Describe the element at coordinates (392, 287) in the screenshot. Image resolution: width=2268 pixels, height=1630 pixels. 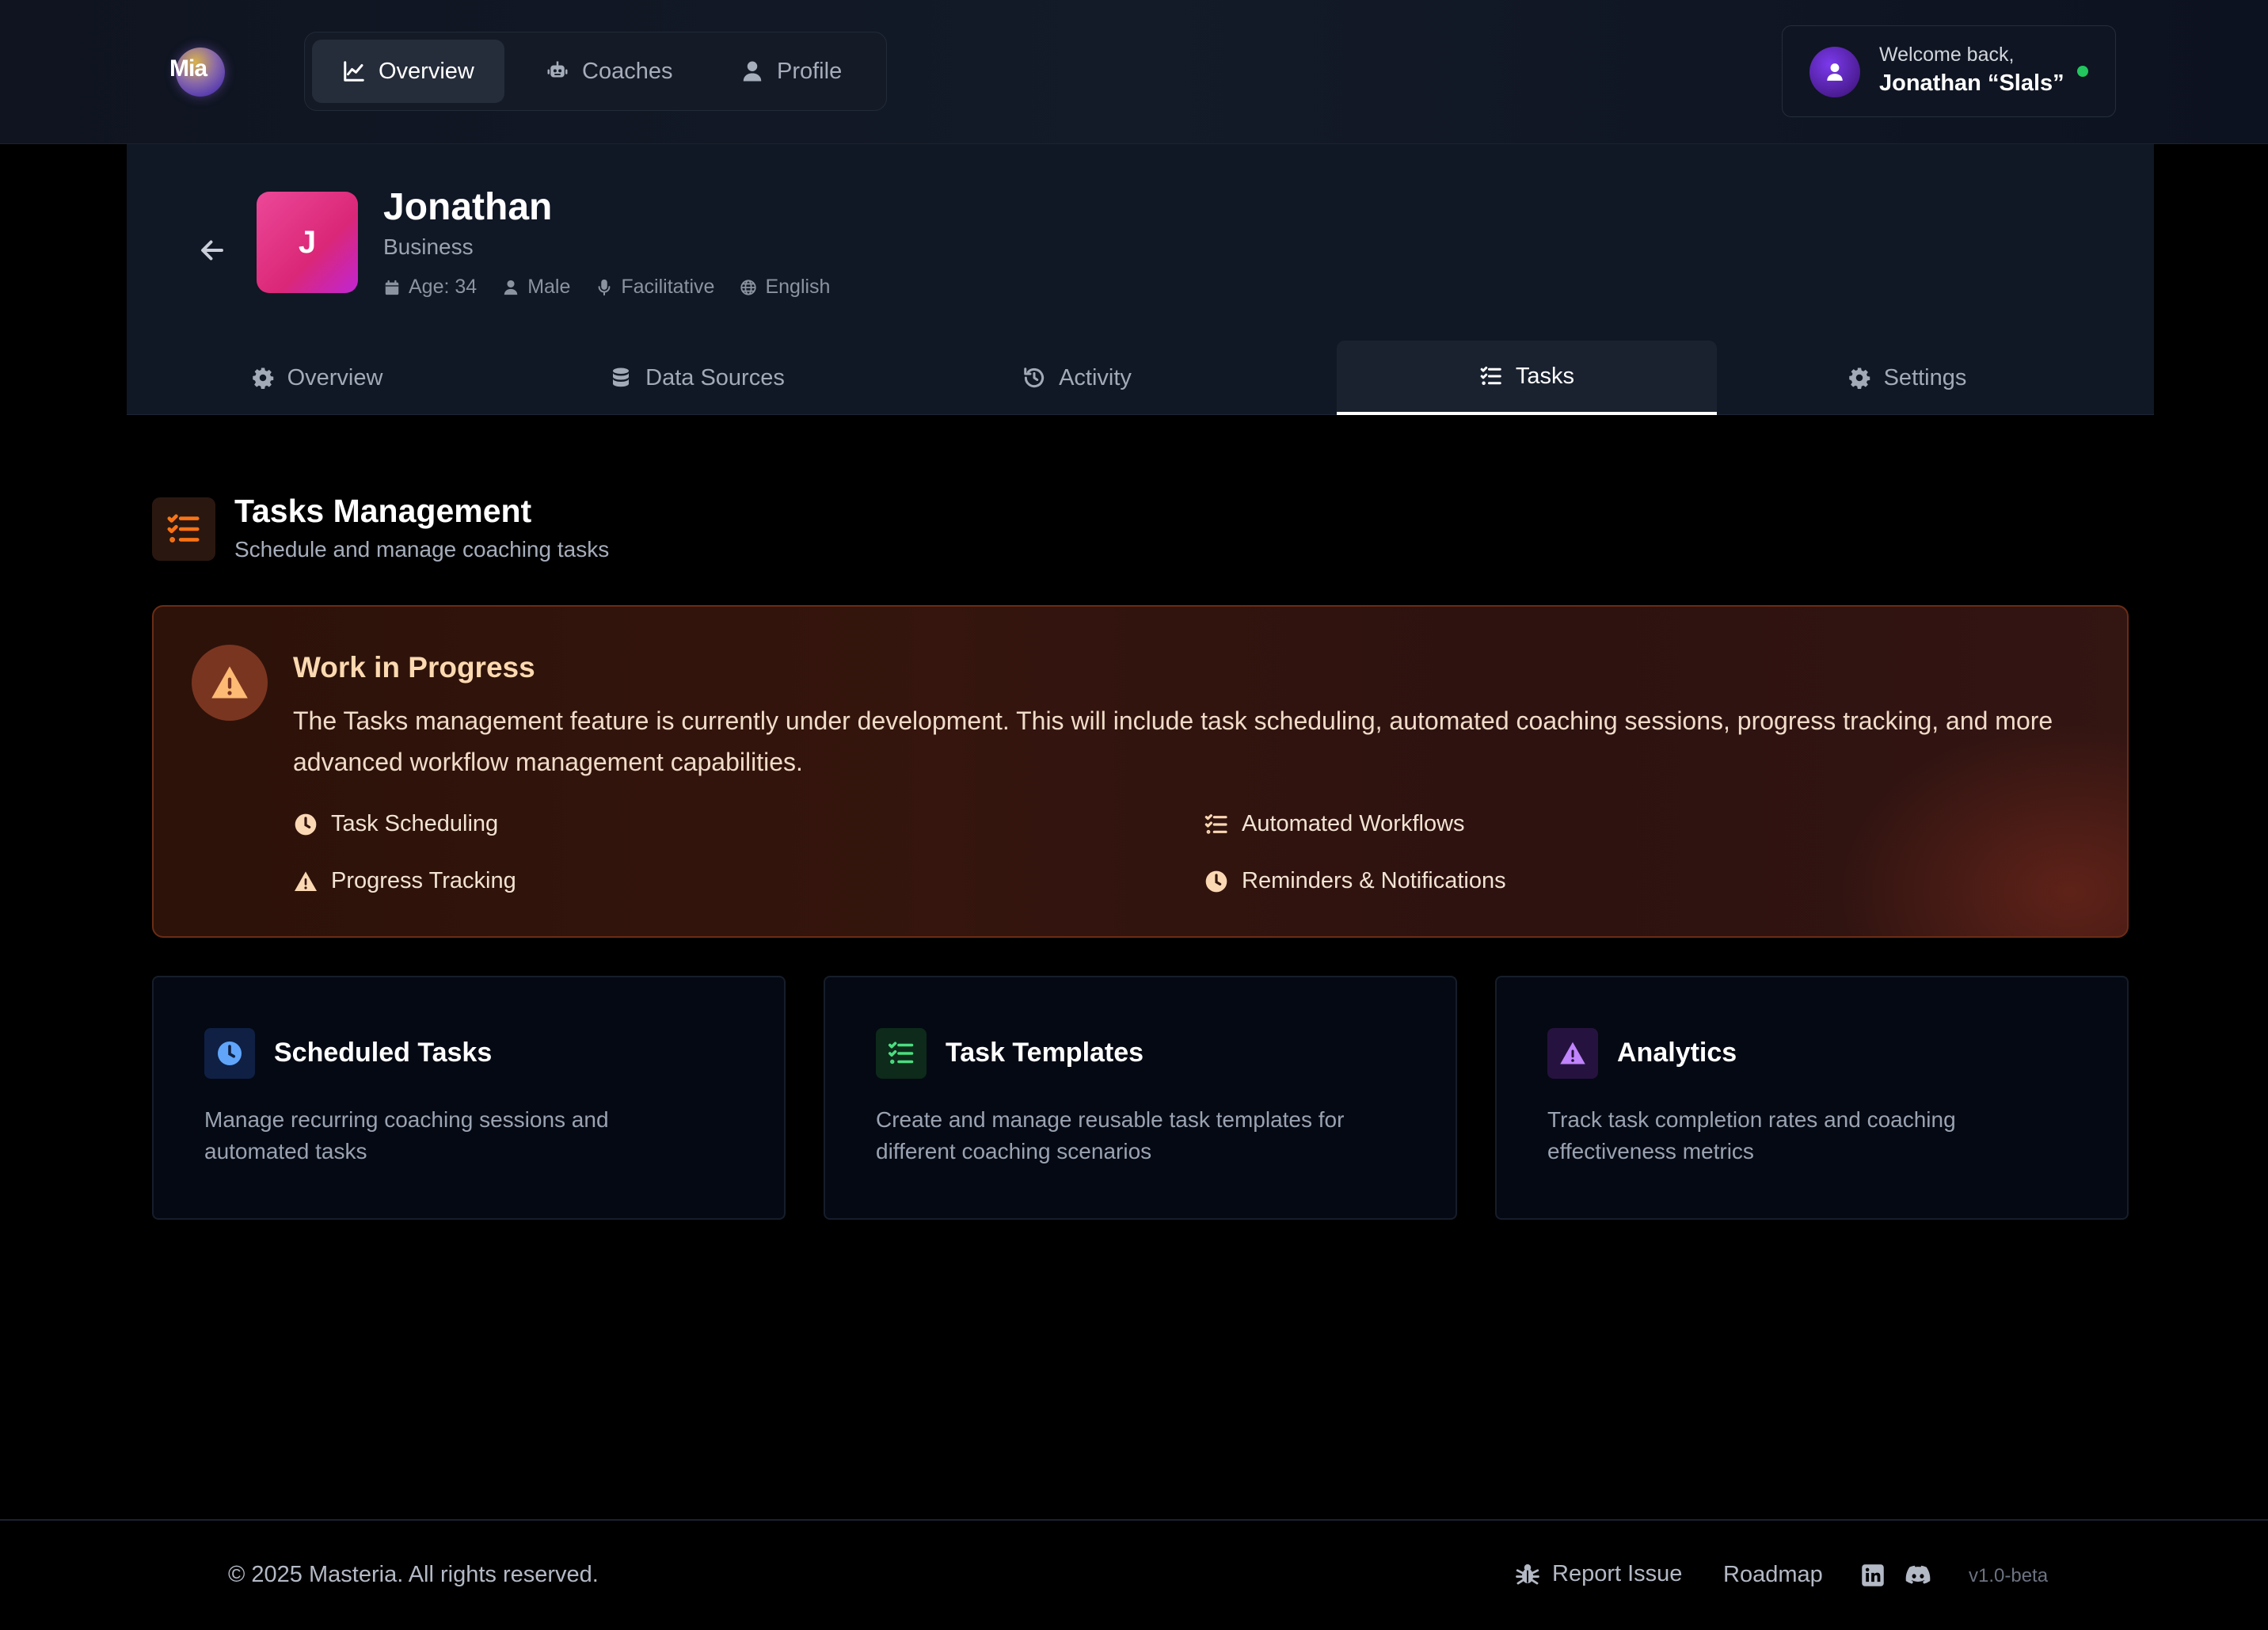
I see `calendar-icon` at that location.